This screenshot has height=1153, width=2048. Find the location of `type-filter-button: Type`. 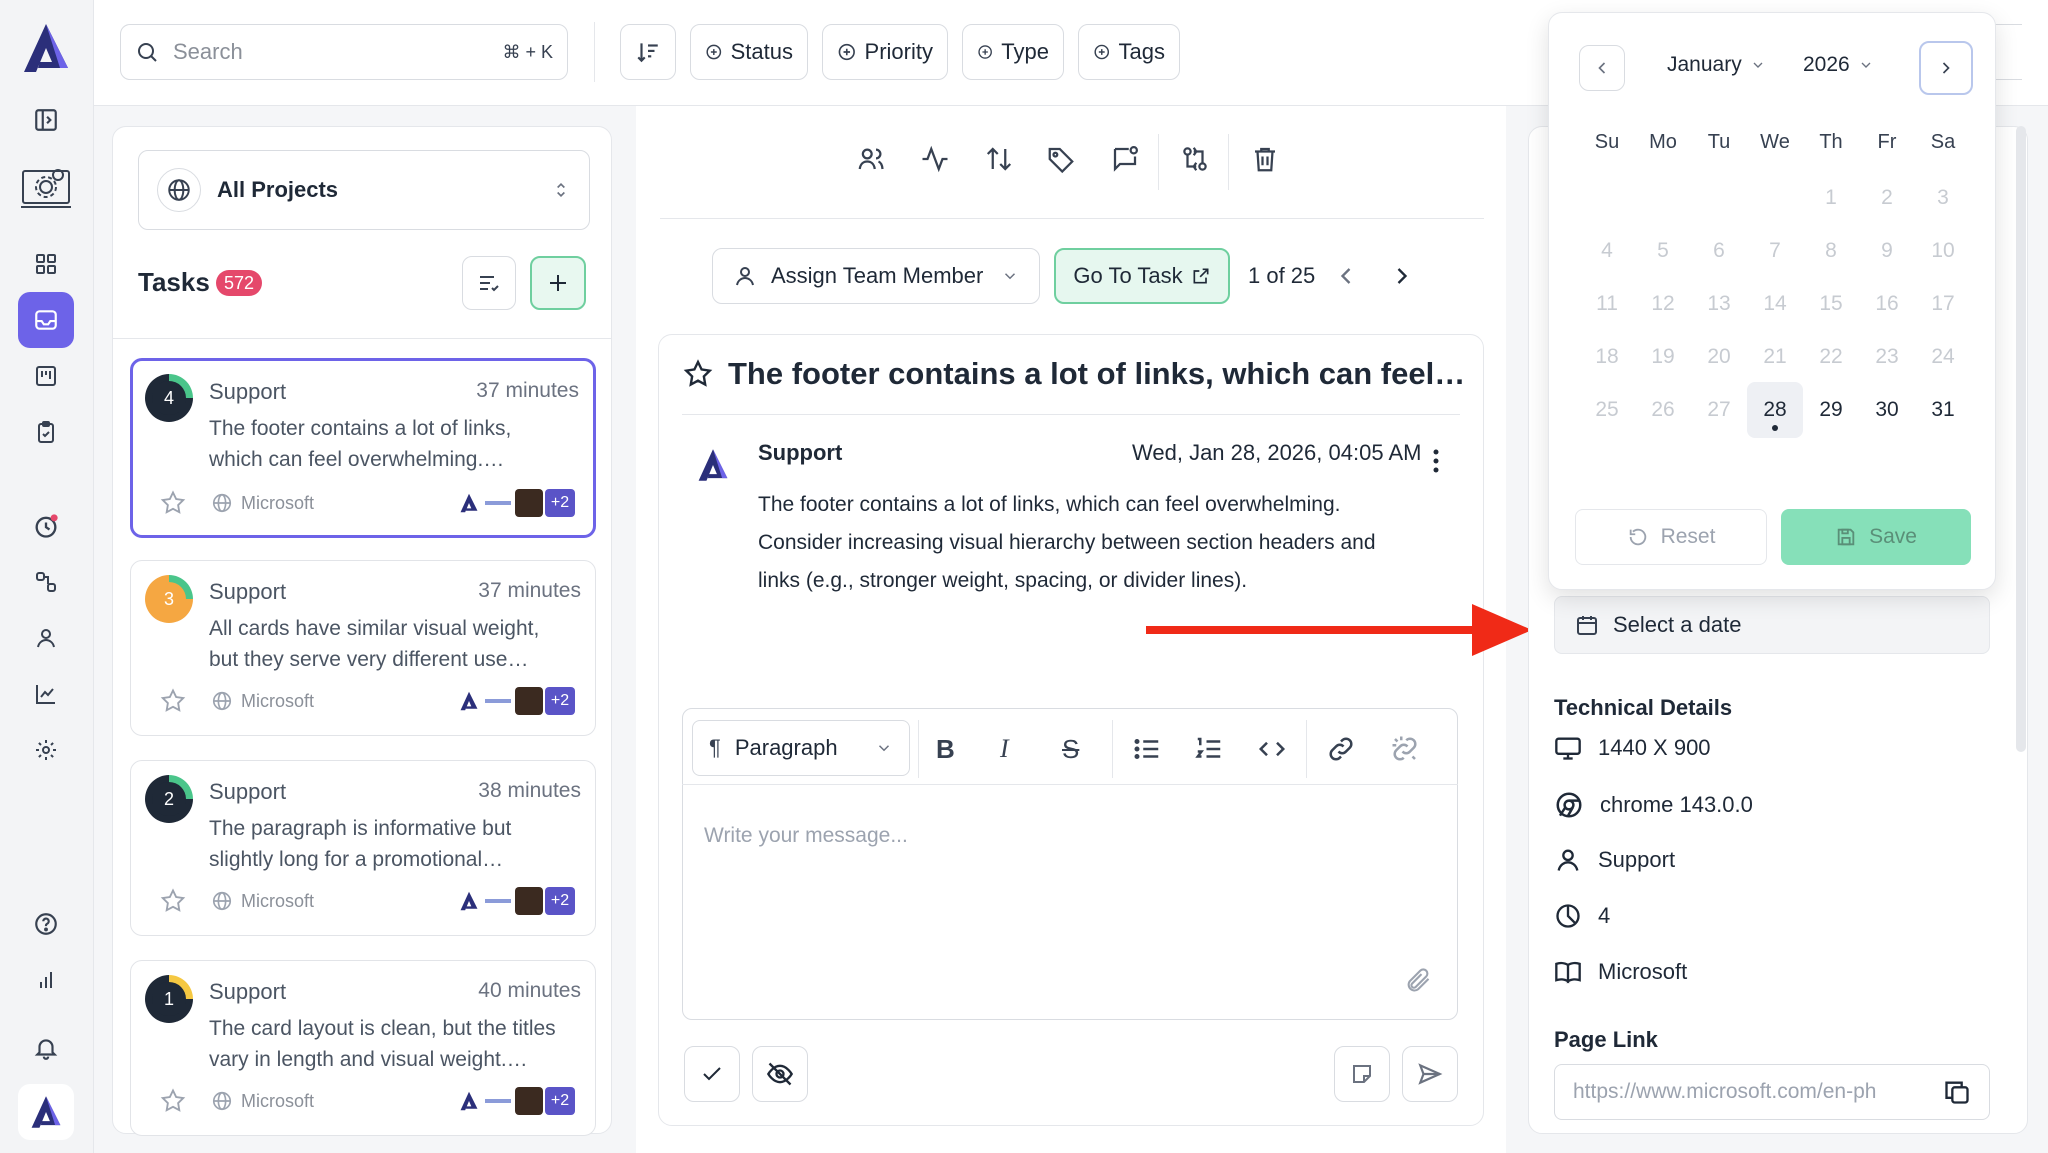

type-filter-button: Type is located at coordinates (1013, 52).